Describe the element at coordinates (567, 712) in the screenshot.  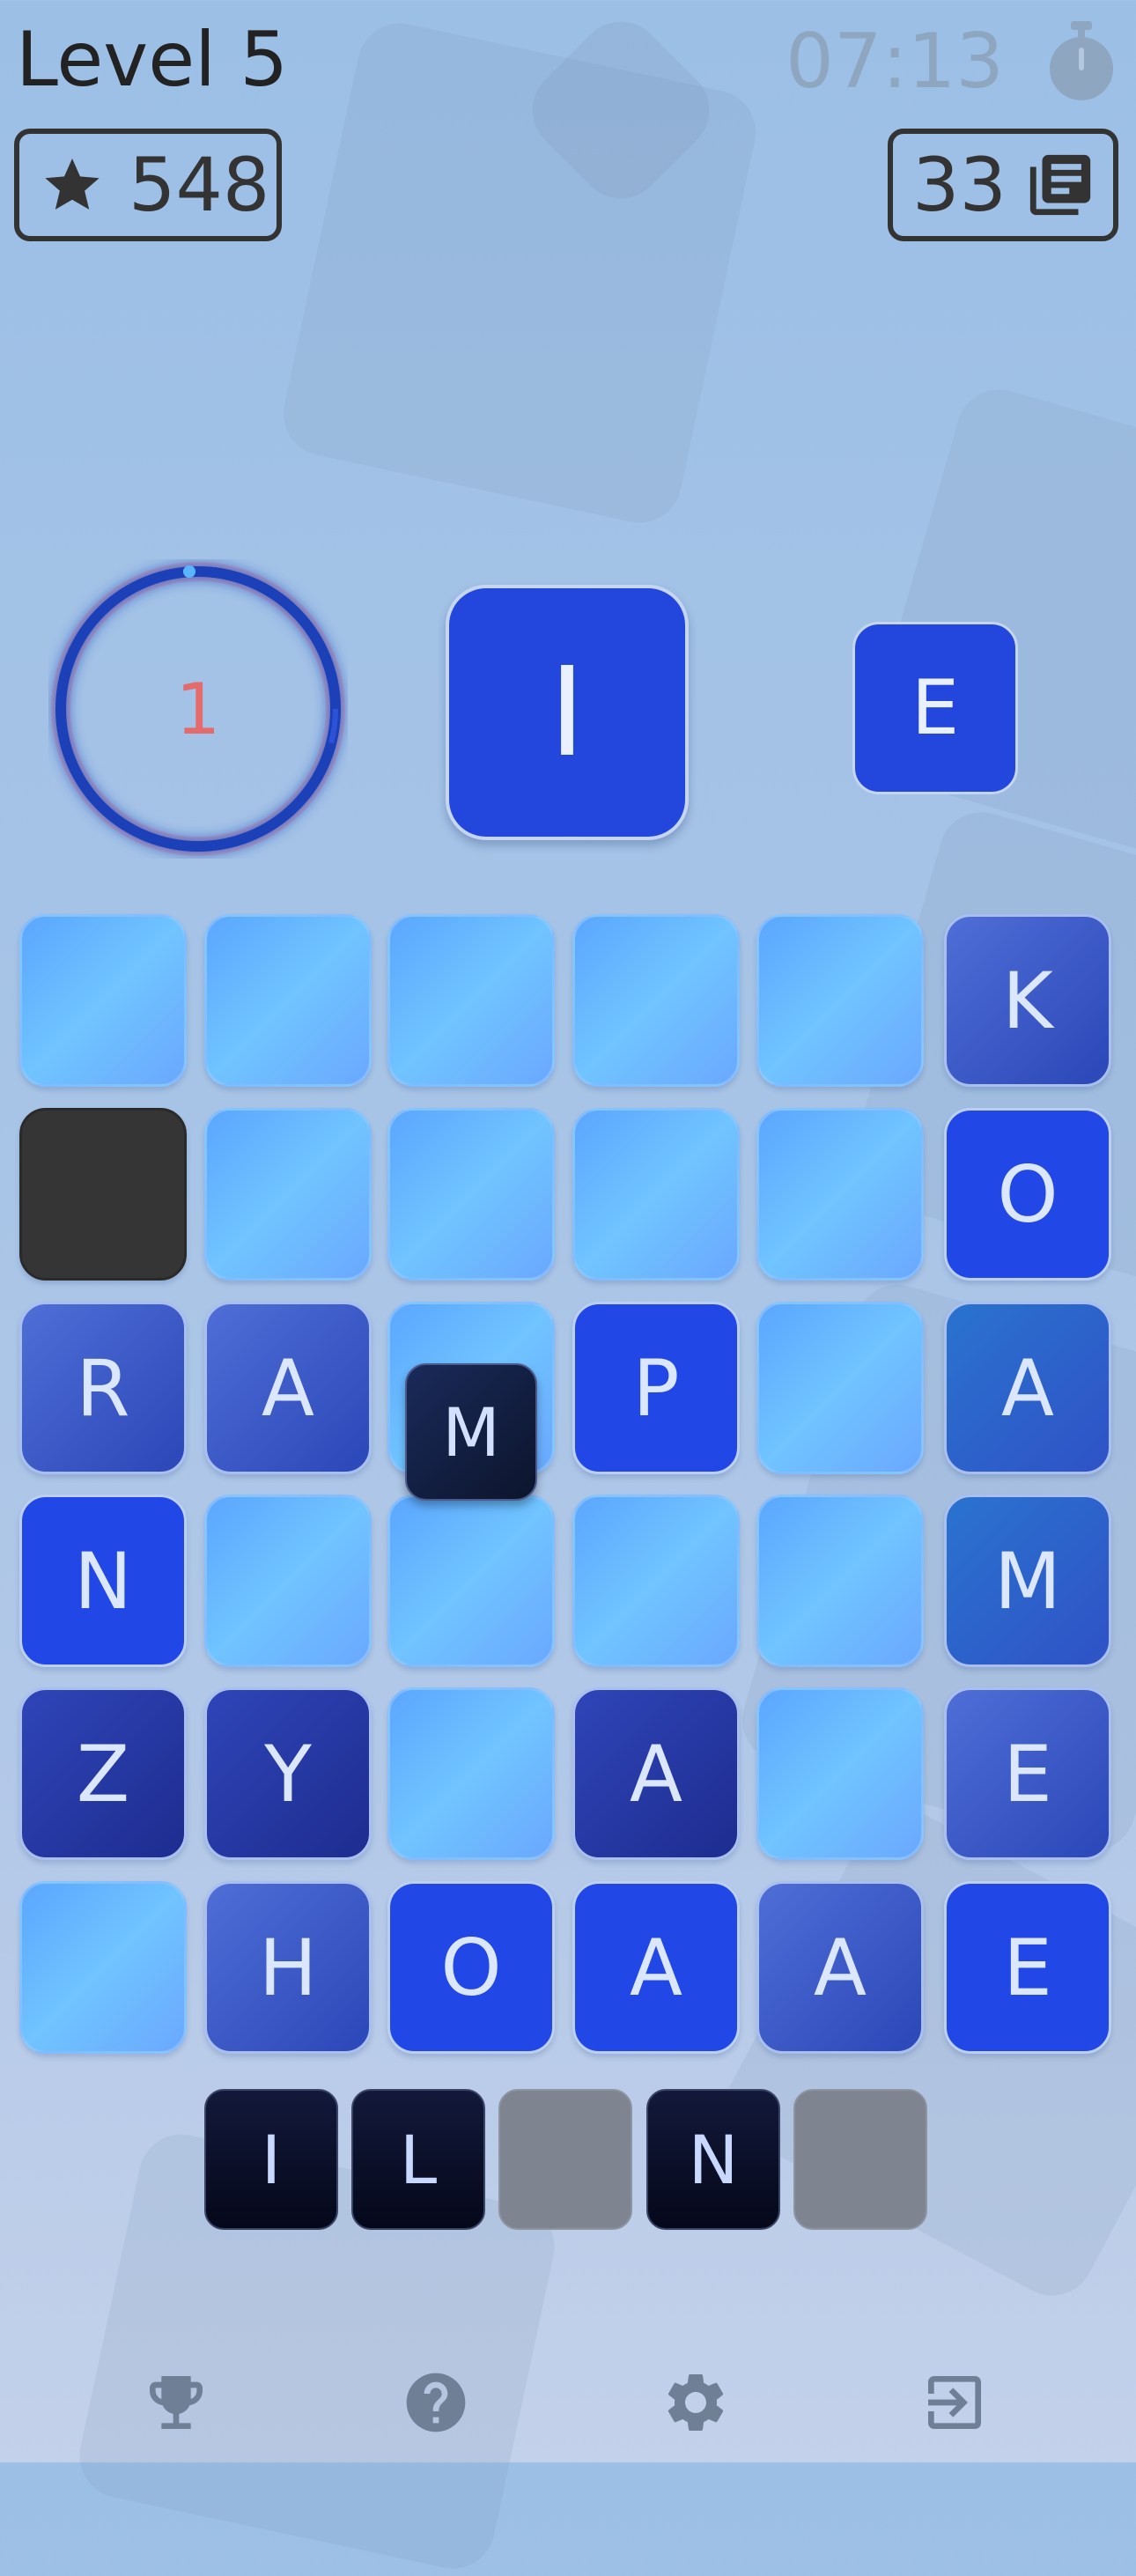
I see `current-letter-tile: I` at that location.